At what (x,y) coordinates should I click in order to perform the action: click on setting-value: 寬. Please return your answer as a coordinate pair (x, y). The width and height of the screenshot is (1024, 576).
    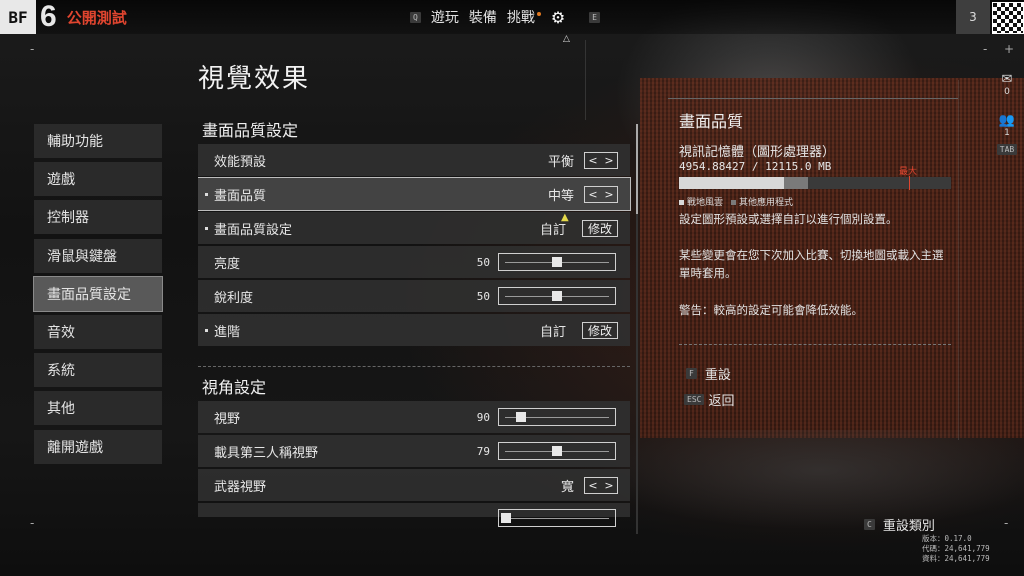
    Looking at the image, I should click on (567, 487).